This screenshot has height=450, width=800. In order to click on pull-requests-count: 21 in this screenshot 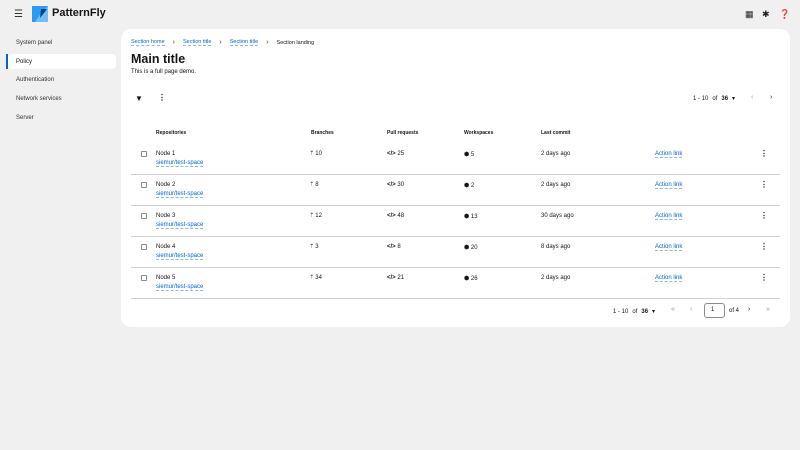, I will do `click(401, 278)`.